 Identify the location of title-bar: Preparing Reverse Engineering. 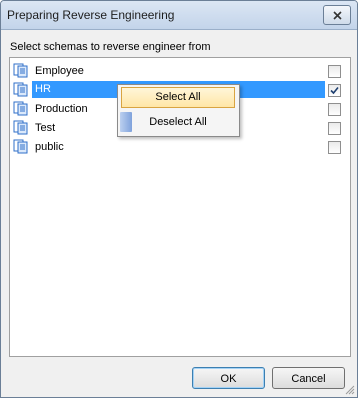
(179, 15).